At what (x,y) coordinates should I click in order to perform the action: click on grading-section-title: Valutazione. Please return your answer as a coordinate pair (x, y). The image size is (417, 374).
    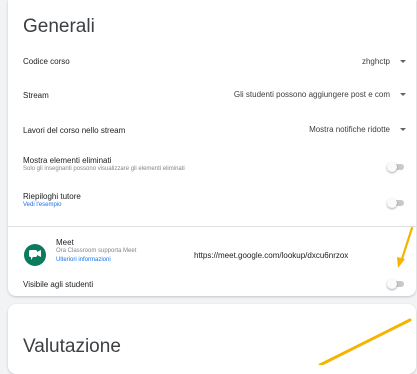
    Looking at the image, I should click on (72, 346).